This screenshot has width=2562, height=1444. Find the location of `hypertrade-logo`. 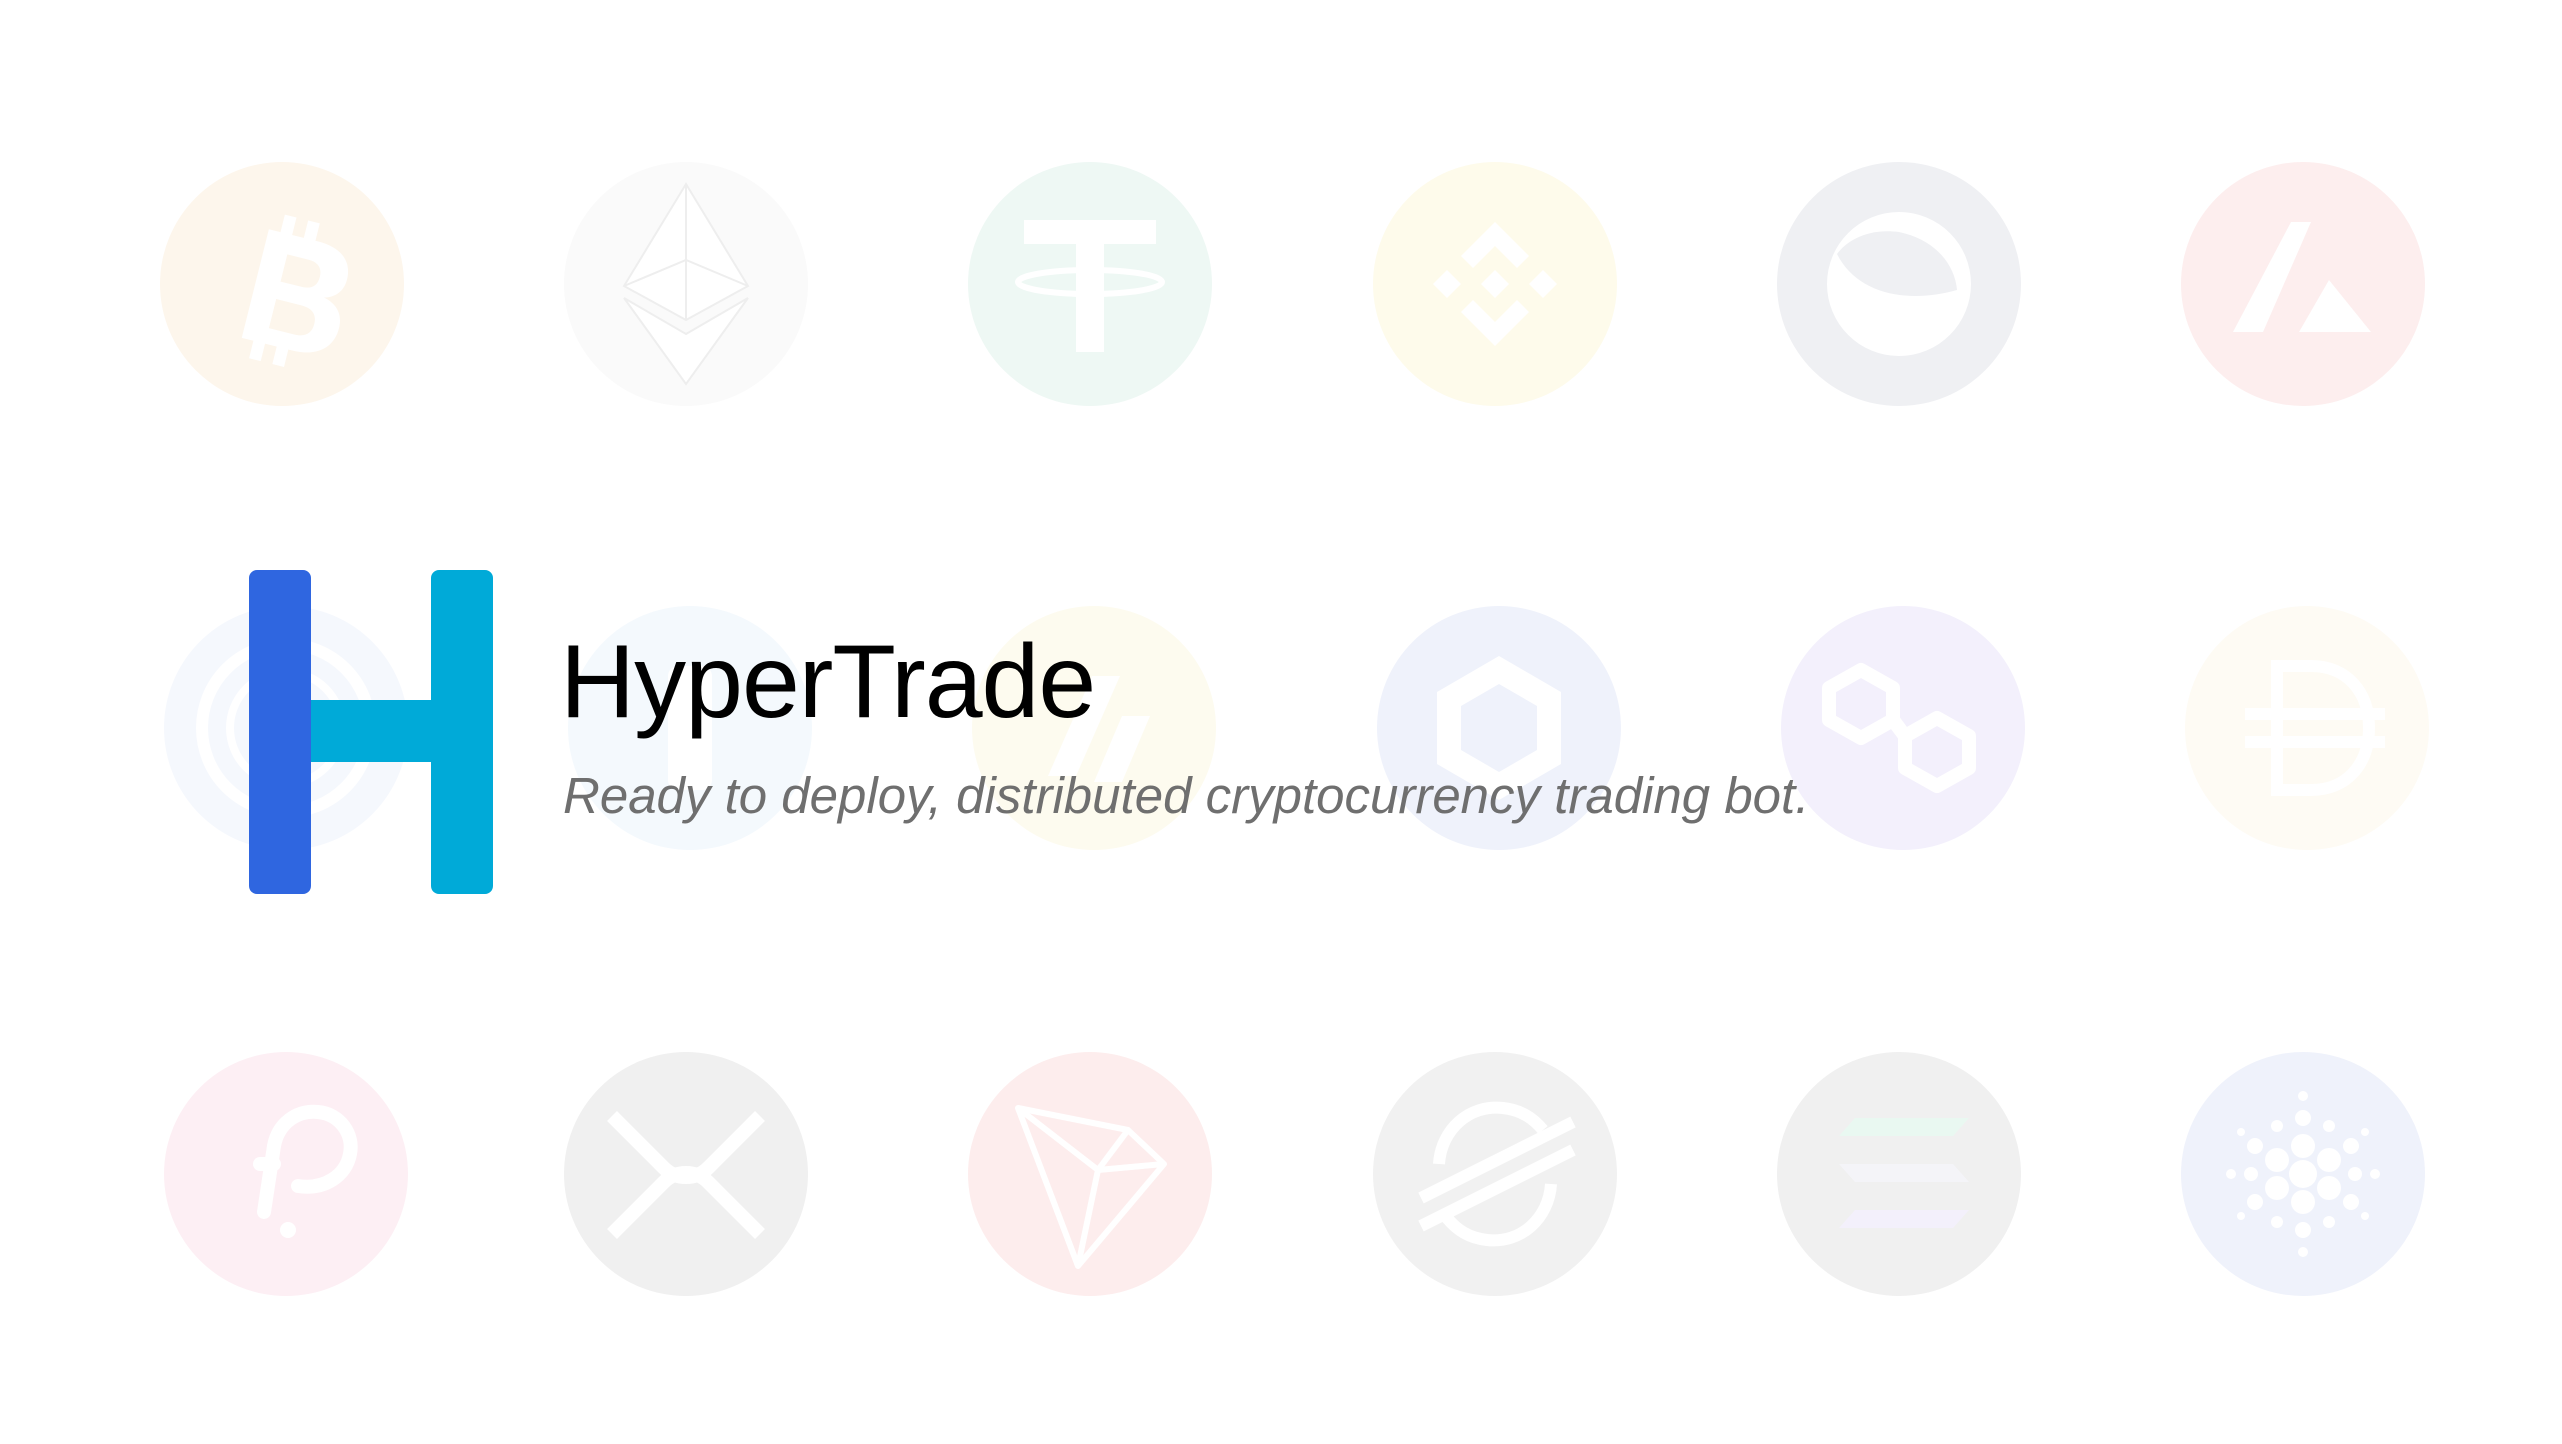

hypertrade-logo is located at coordinates (371, 732).